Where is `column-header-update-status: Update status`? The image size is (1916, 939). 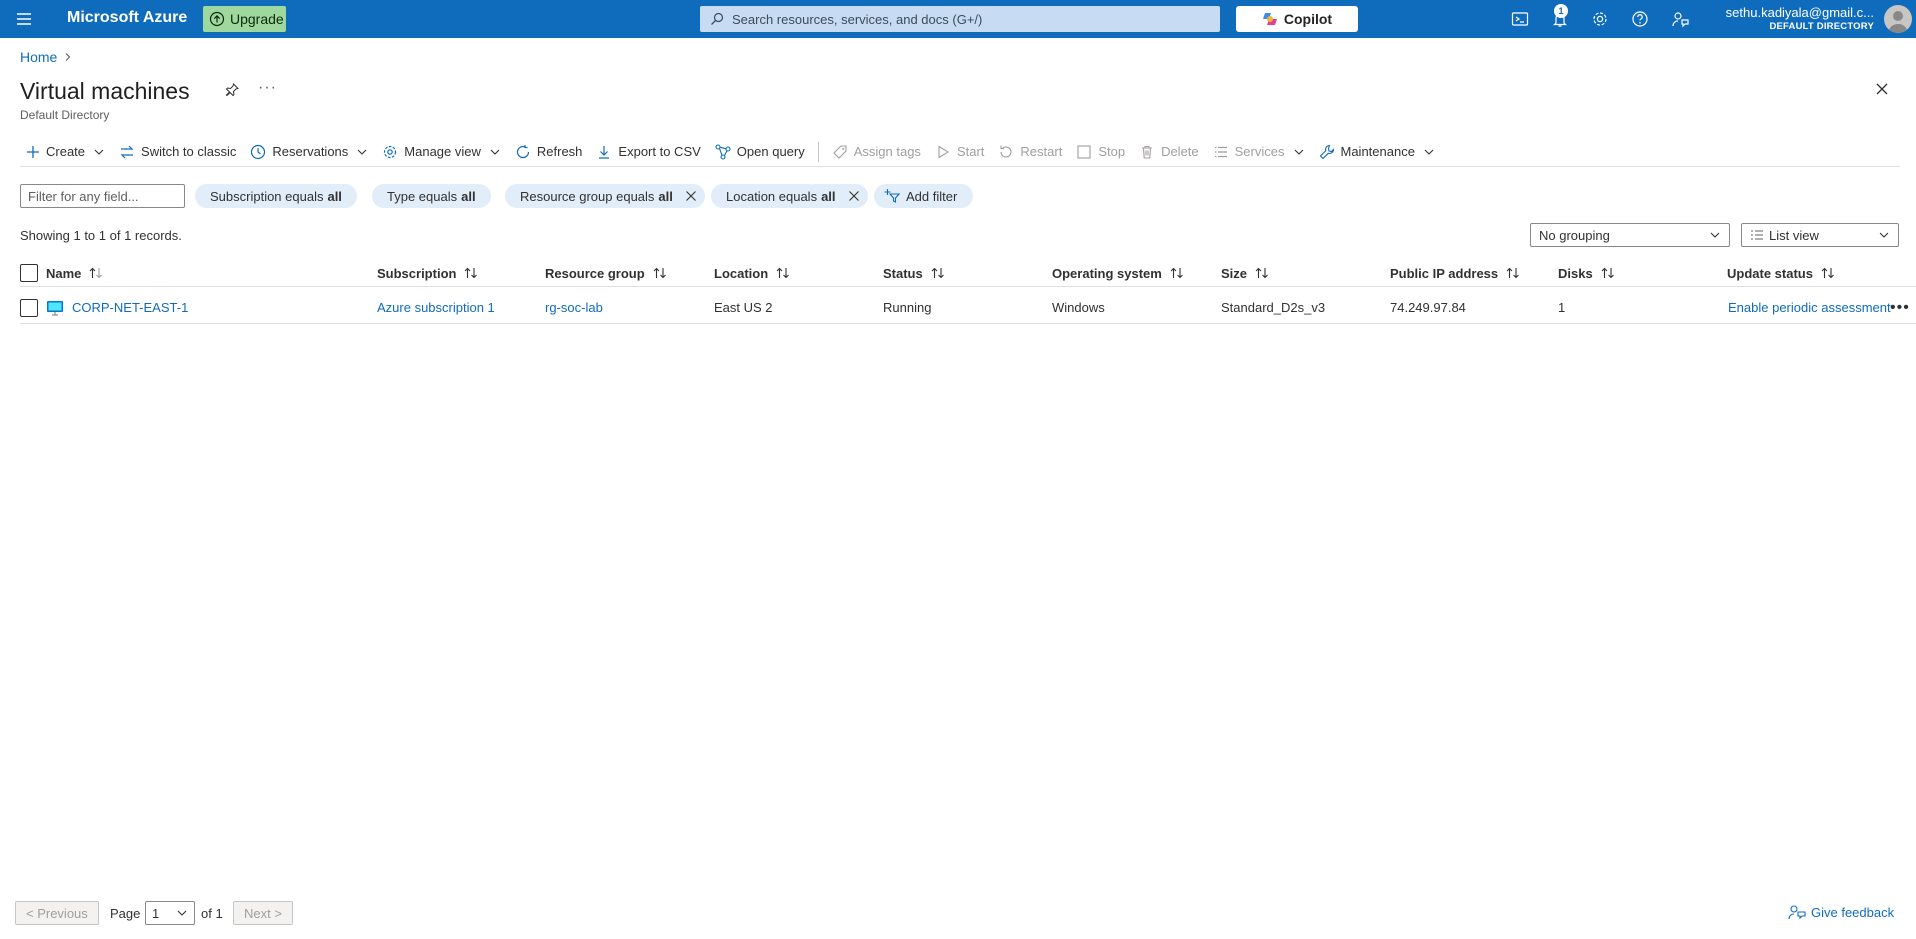 column-header-update-status: Update status is located at coordinates (1781, 273).